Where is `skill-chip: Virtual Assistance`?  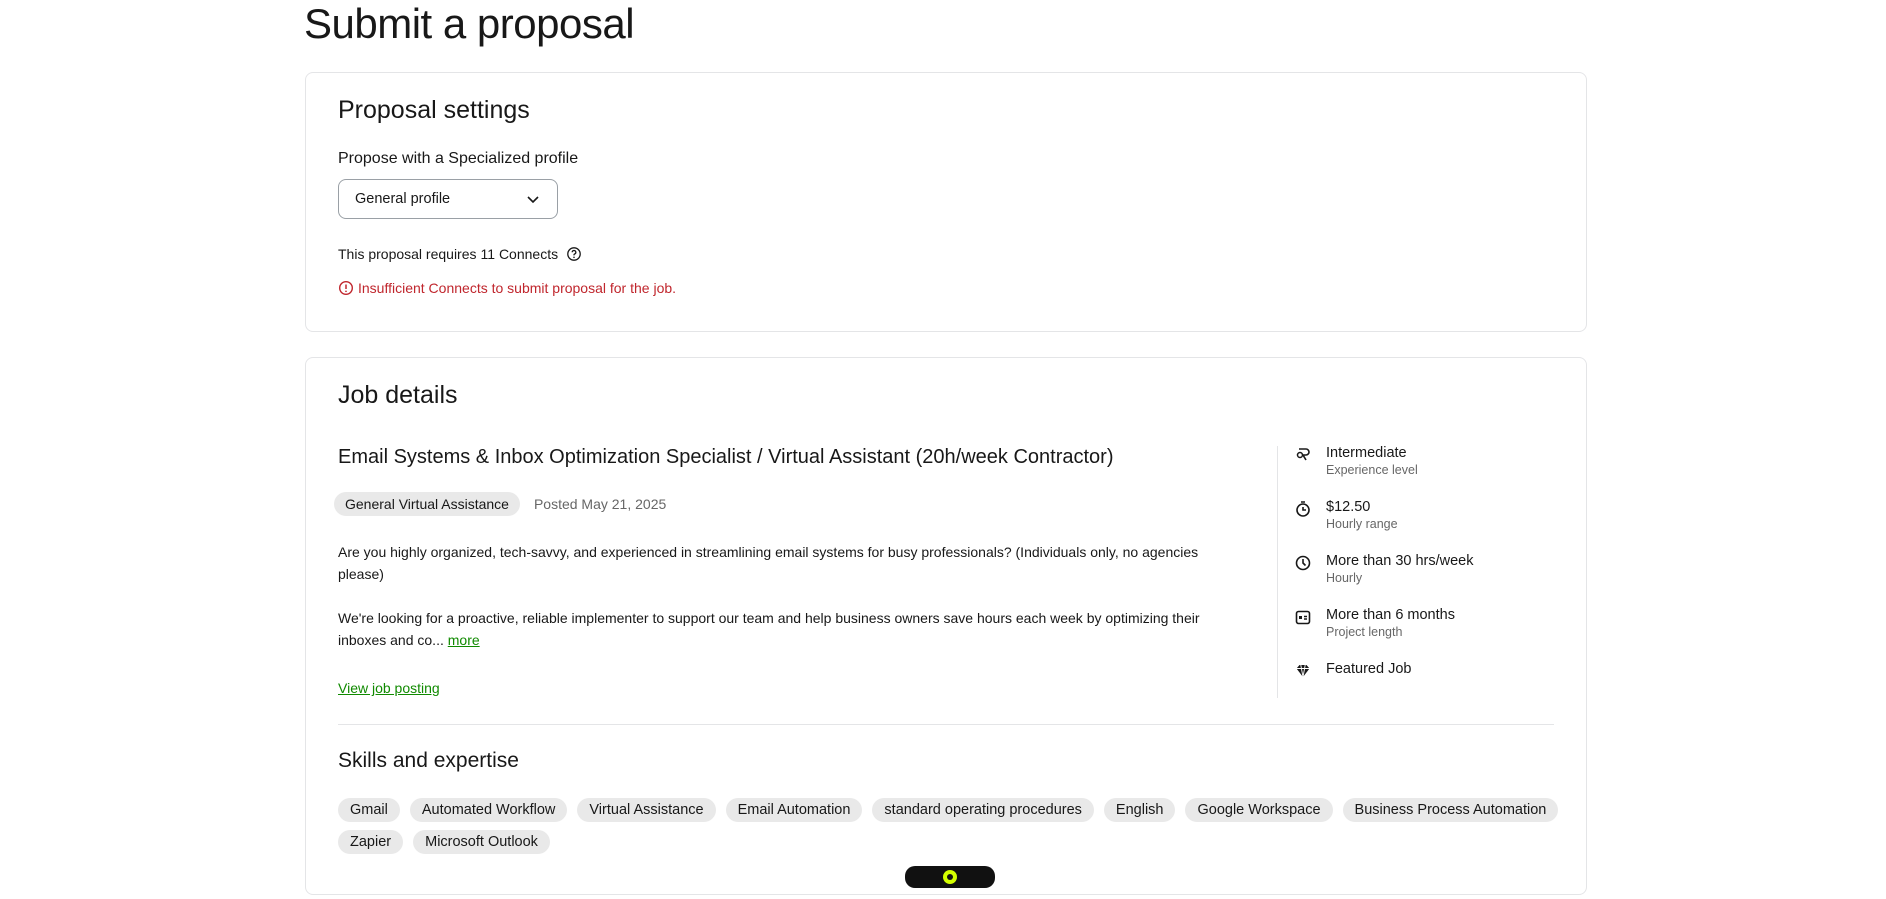 skill-chip: Virtual Assistance is located at coordinates (646, 810).